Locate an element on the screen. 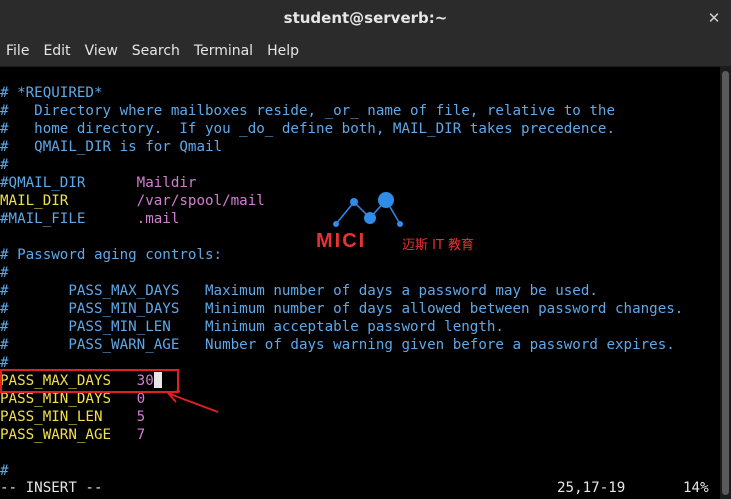 This screenshot has height=499, width=731. terminal-line: PASS_MIN_LEN 5 is located at coordinates (72, 417).